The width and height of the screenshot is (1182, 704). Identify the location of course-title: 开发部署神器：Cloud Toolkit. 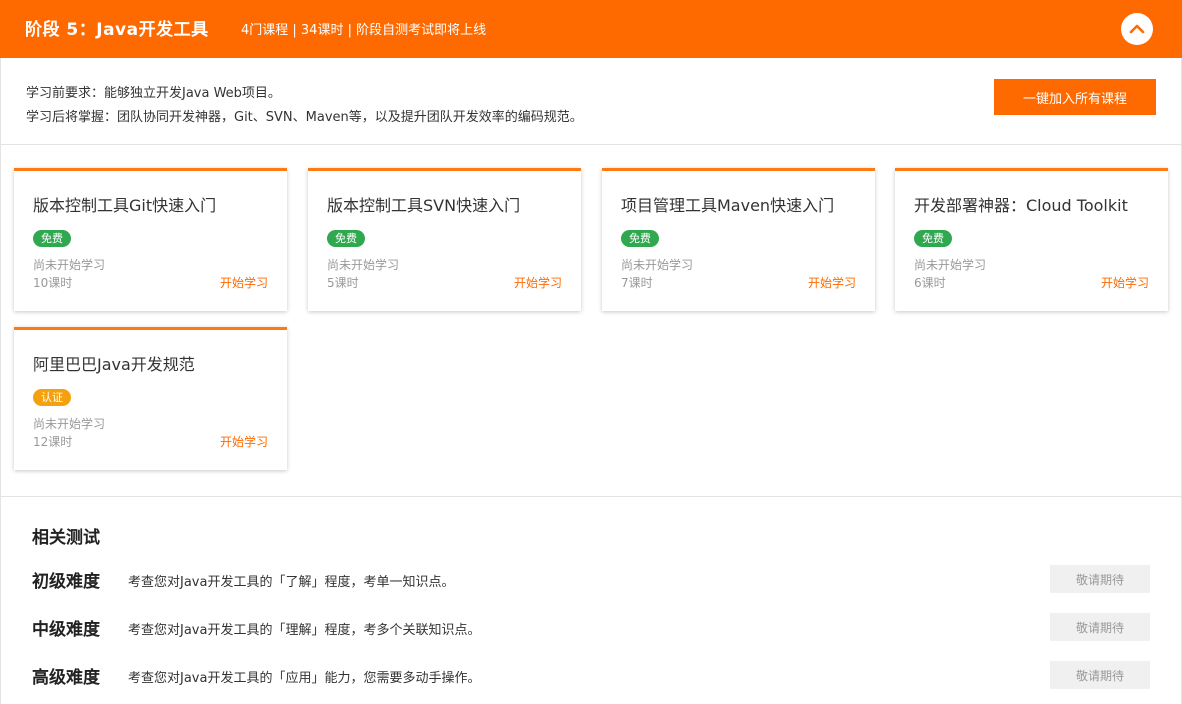
(1021, 205).